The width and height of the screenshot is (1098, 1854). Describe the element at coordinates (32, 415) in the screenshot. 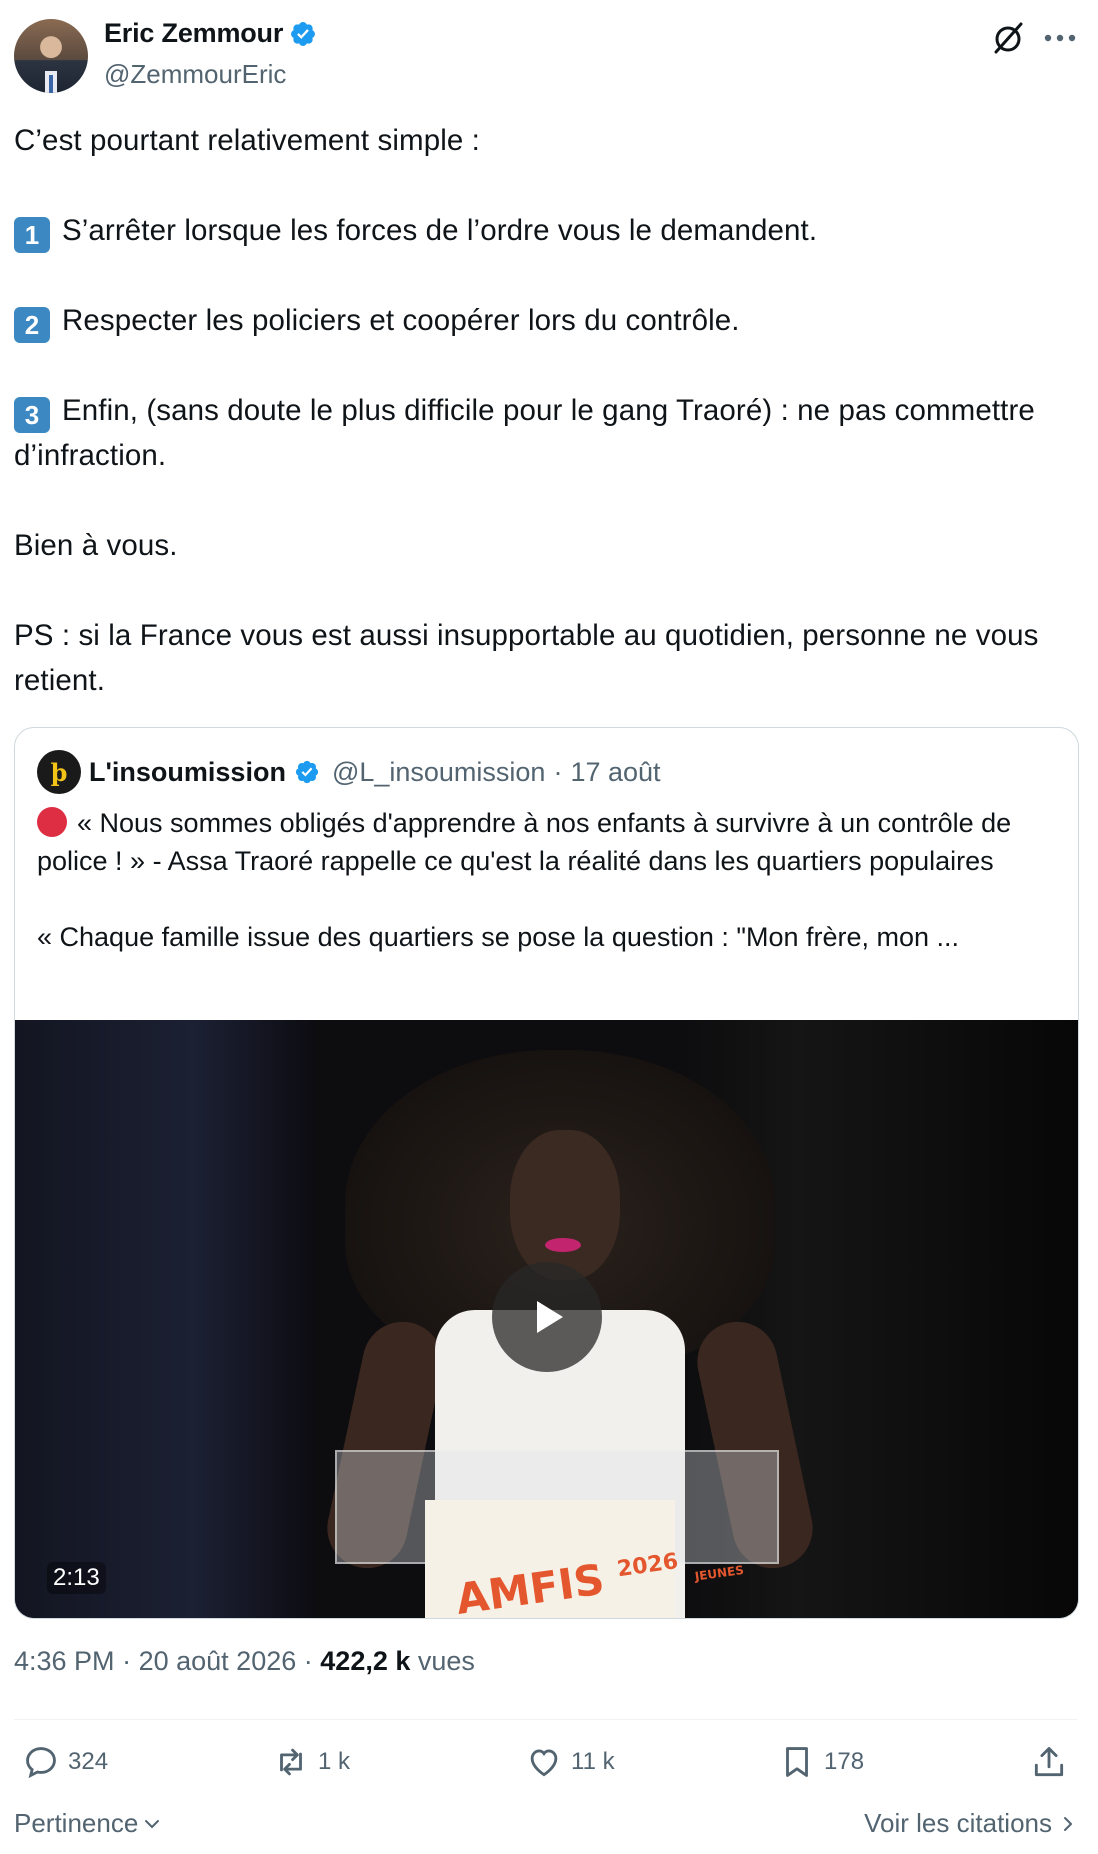

I see `keycap-3-icon: 3` at that location.